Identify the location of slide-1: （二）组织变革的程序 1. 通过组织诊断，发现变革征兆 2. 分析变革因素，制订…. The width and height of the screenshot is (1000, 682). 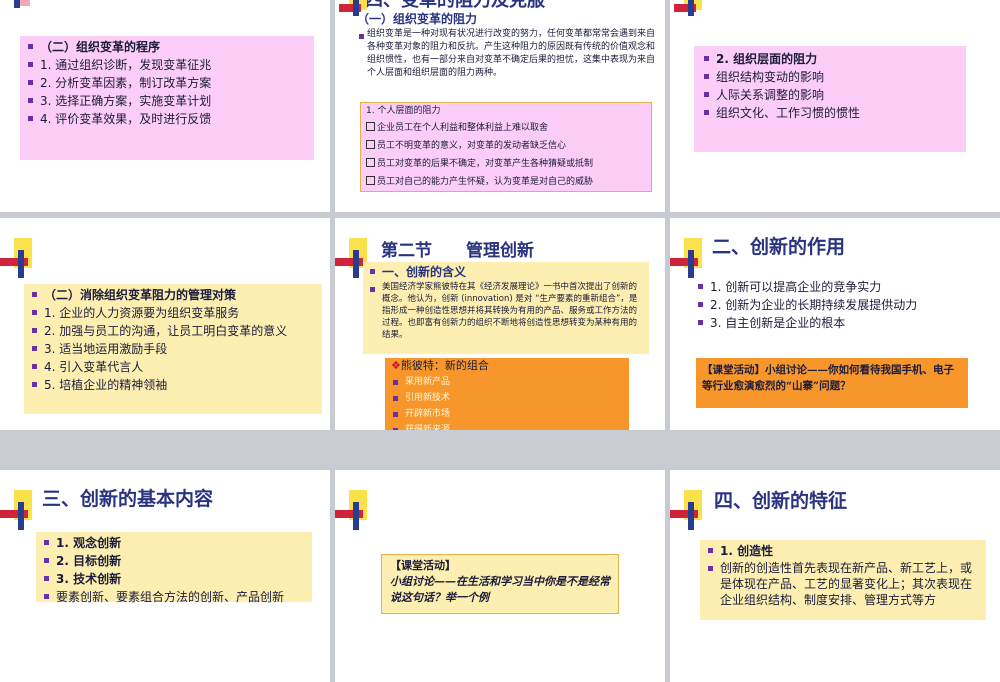
(165, 106).